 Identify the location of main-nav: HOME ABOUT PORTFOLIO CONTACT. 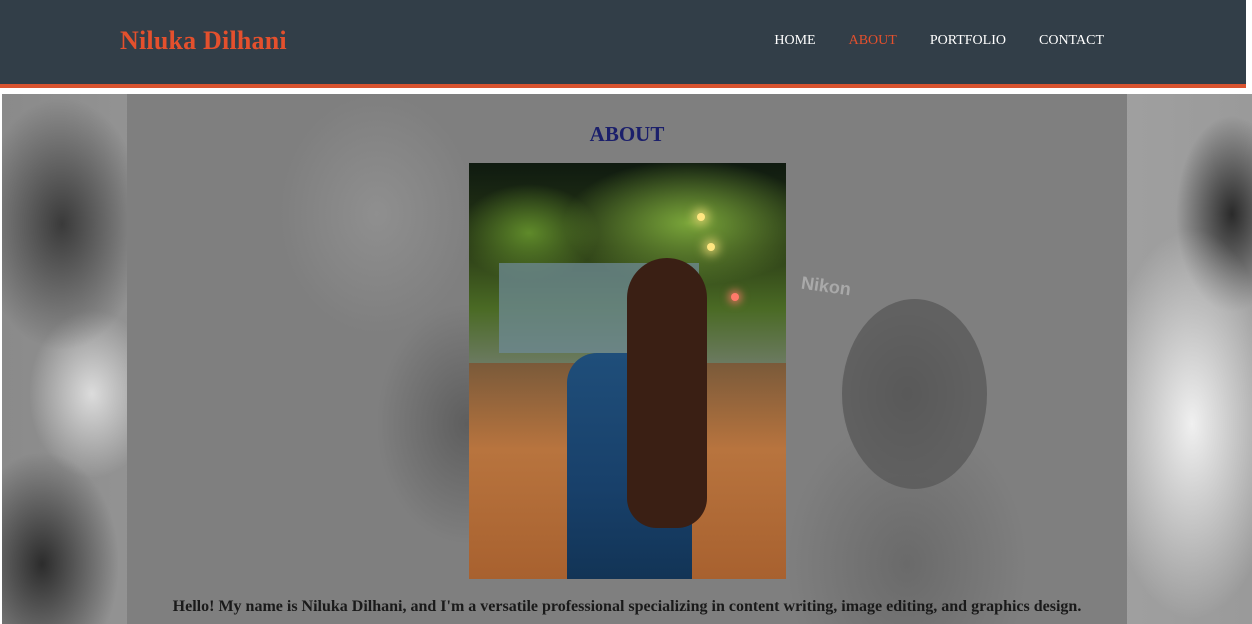
(922, 41).